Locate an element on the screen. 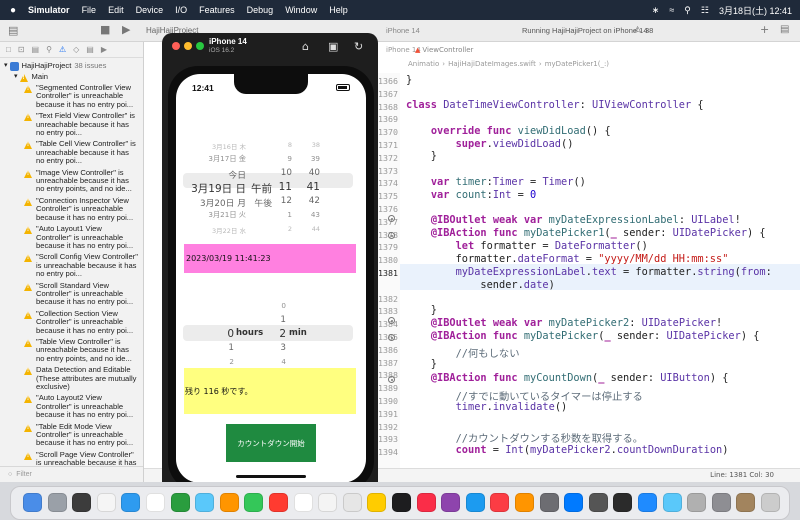  folder-icon: □ is located at coordinates (8, 49).